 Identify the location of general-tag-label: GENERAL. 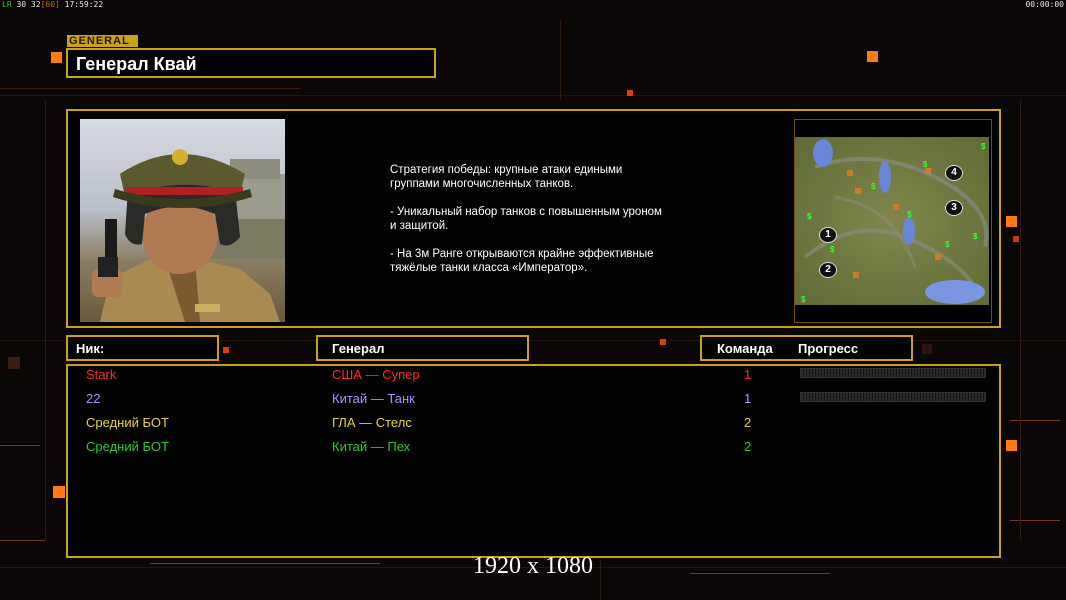
(102, 41).